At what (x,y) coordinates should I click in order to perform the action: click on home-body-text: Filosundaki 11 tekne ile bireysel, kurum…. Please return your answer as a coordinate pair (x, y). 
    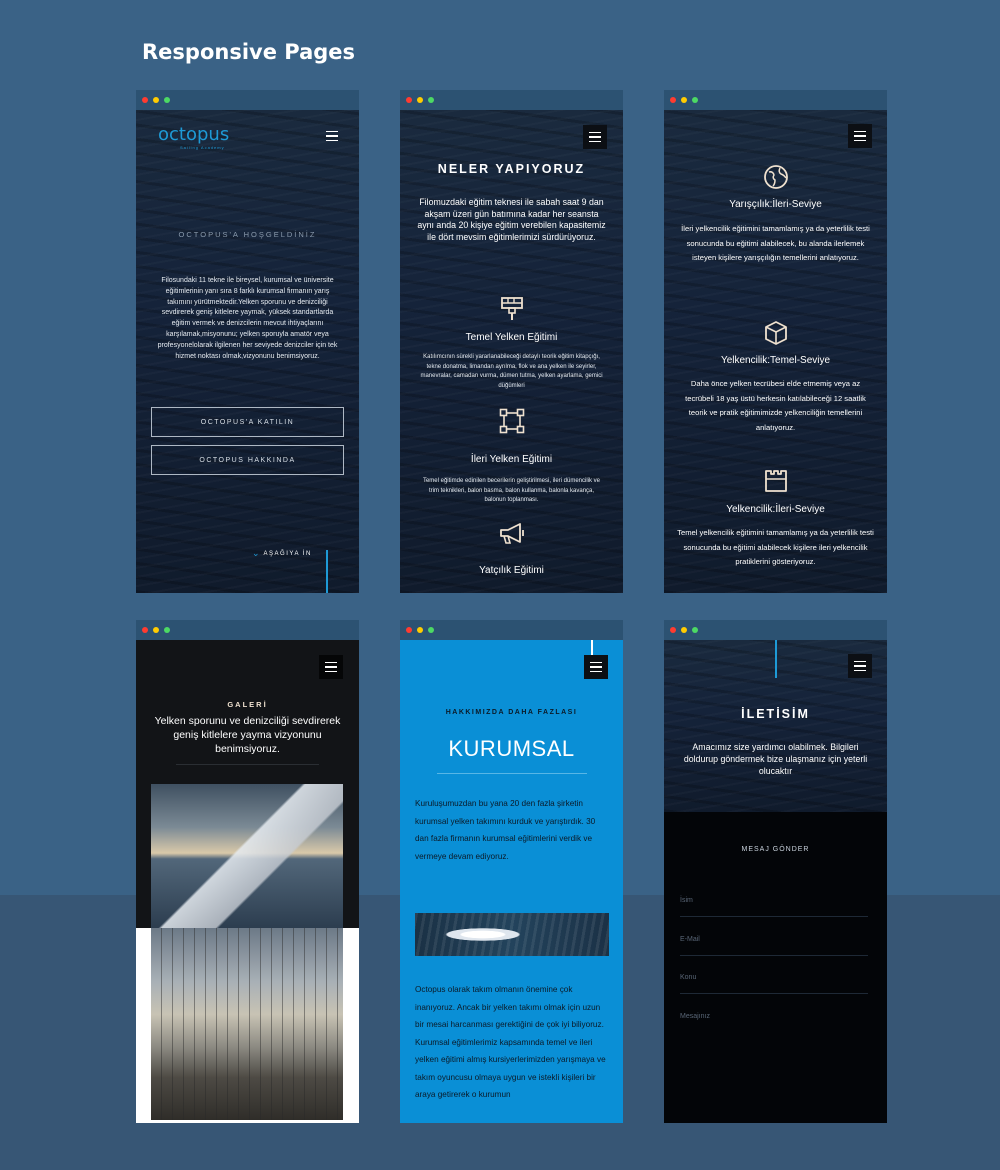
    Looking at the image, I should click on (247, 318).